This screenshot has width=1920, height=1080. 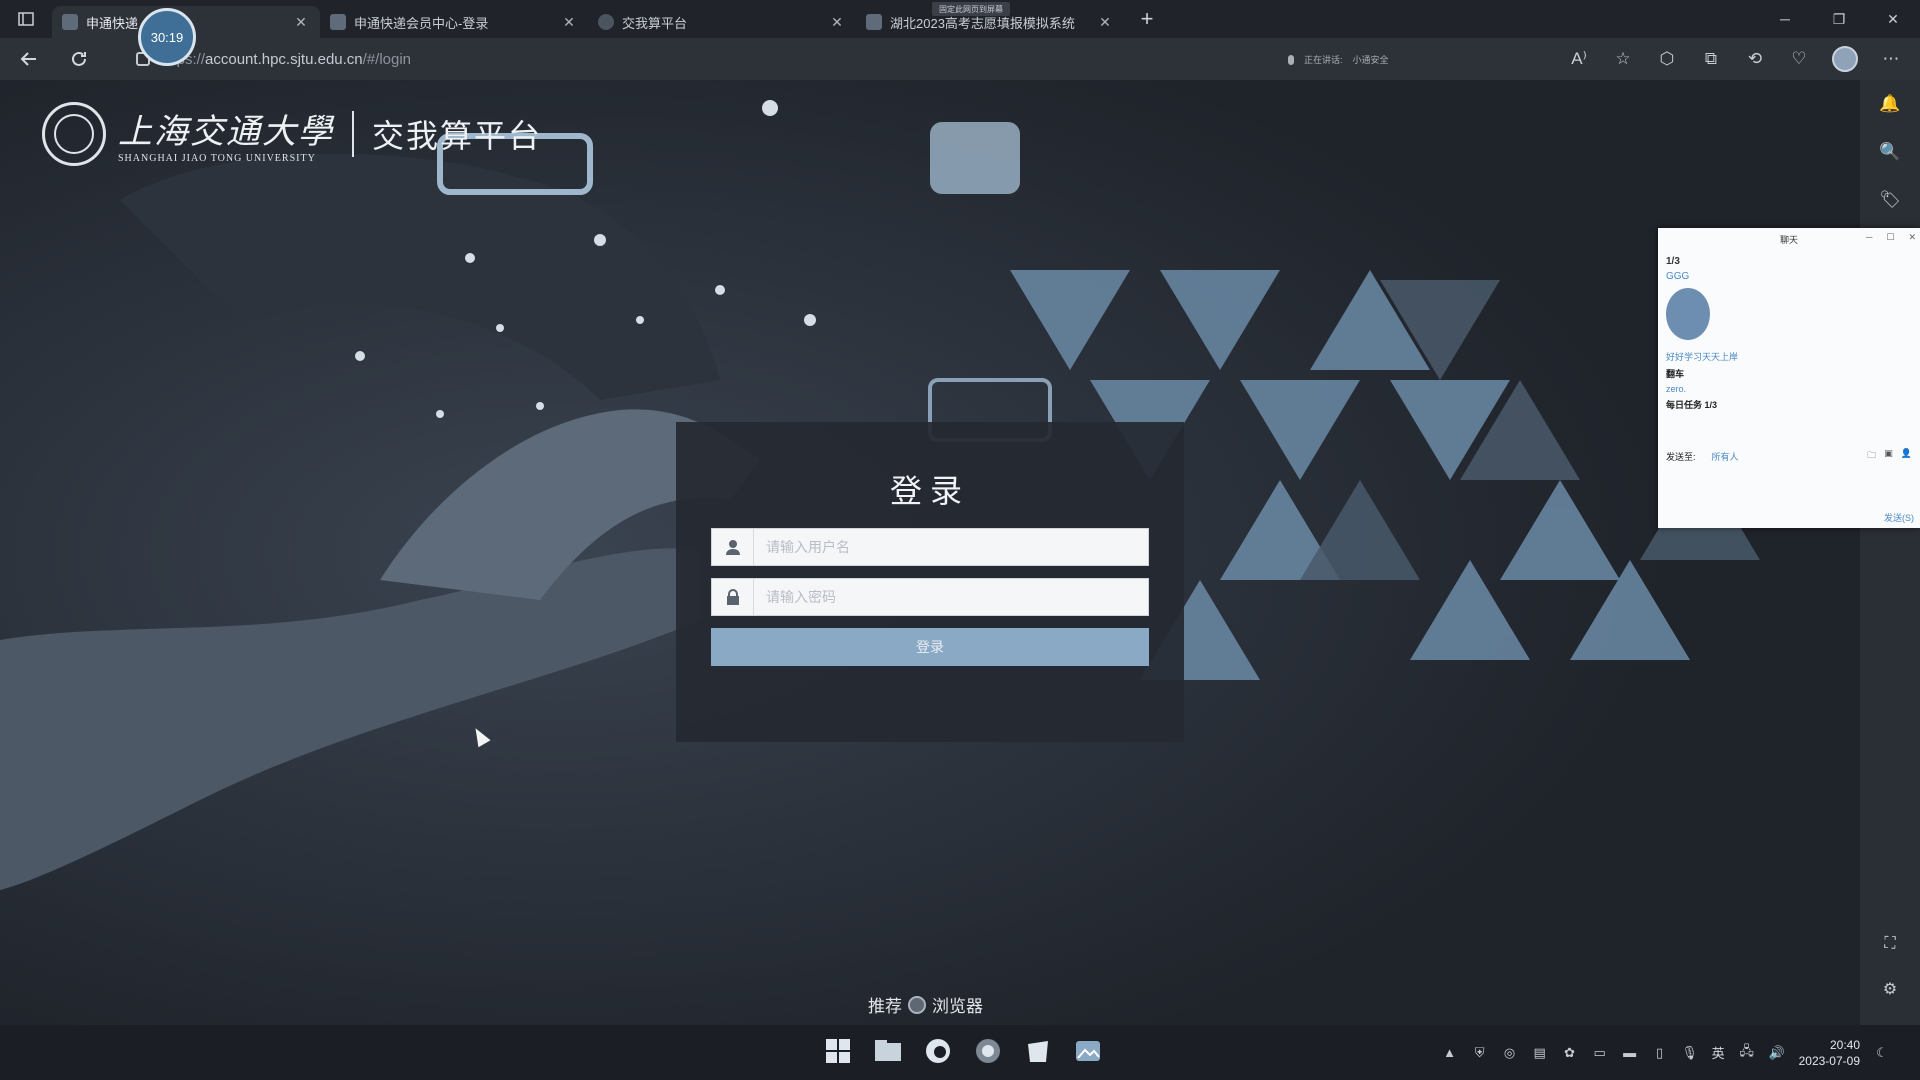 What do you see at coordinates (1088, 1051) in the screenshot?
I see `photos-app-icon` at bounding box center [1088, 1051].